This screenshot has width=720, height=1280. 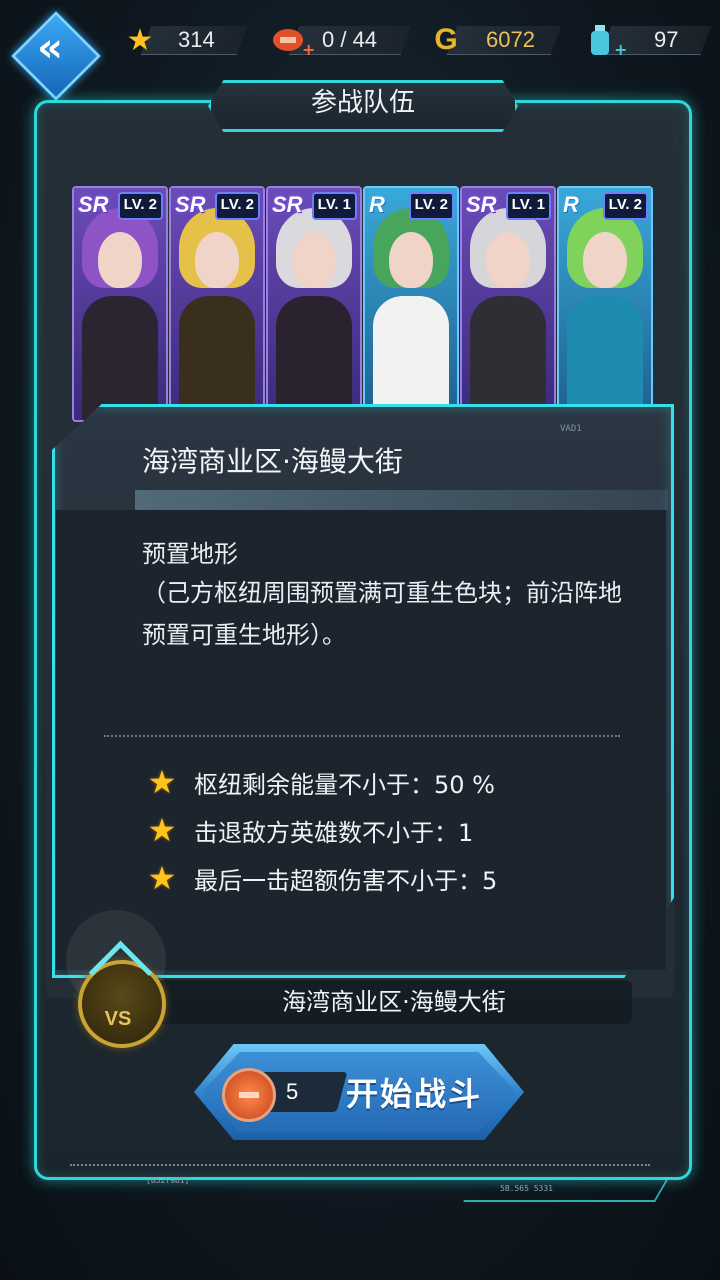 What do you see at coordinates (308, 49) in the screenshot?
I see `energy-plus-icon: +` at bounding box center [308, 49].